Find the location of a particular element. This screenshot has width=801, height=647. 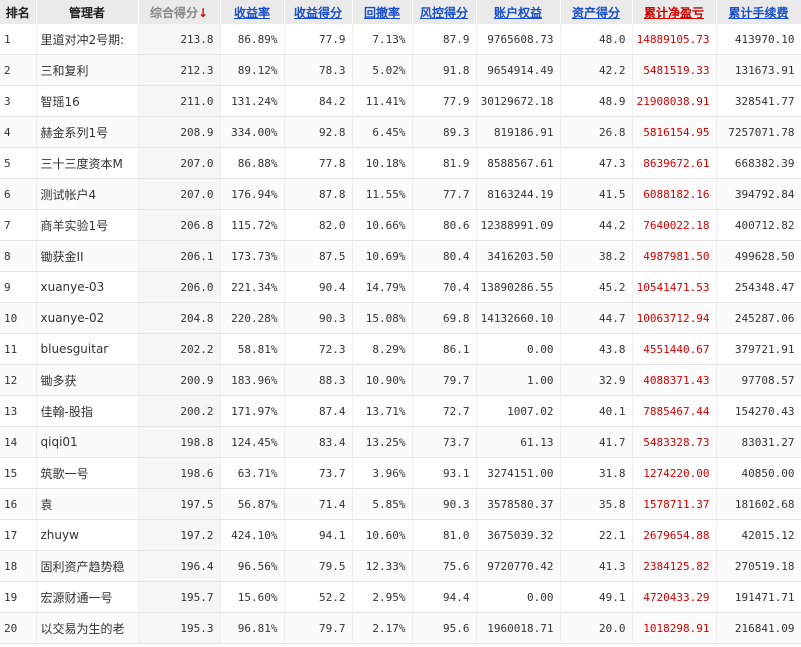

cell-drawdown: 12.33% is located at coordinates (382, 566).